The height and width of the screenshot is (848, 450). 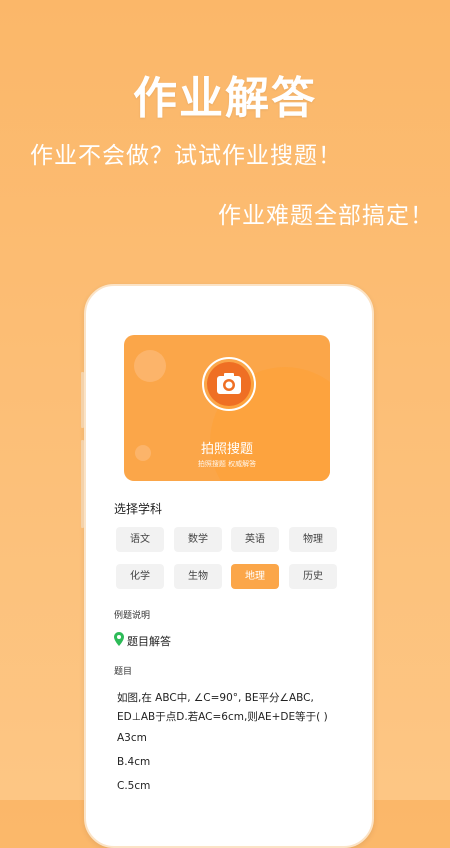 I want to click on question-label: 题目, so click(x=123, y=672).